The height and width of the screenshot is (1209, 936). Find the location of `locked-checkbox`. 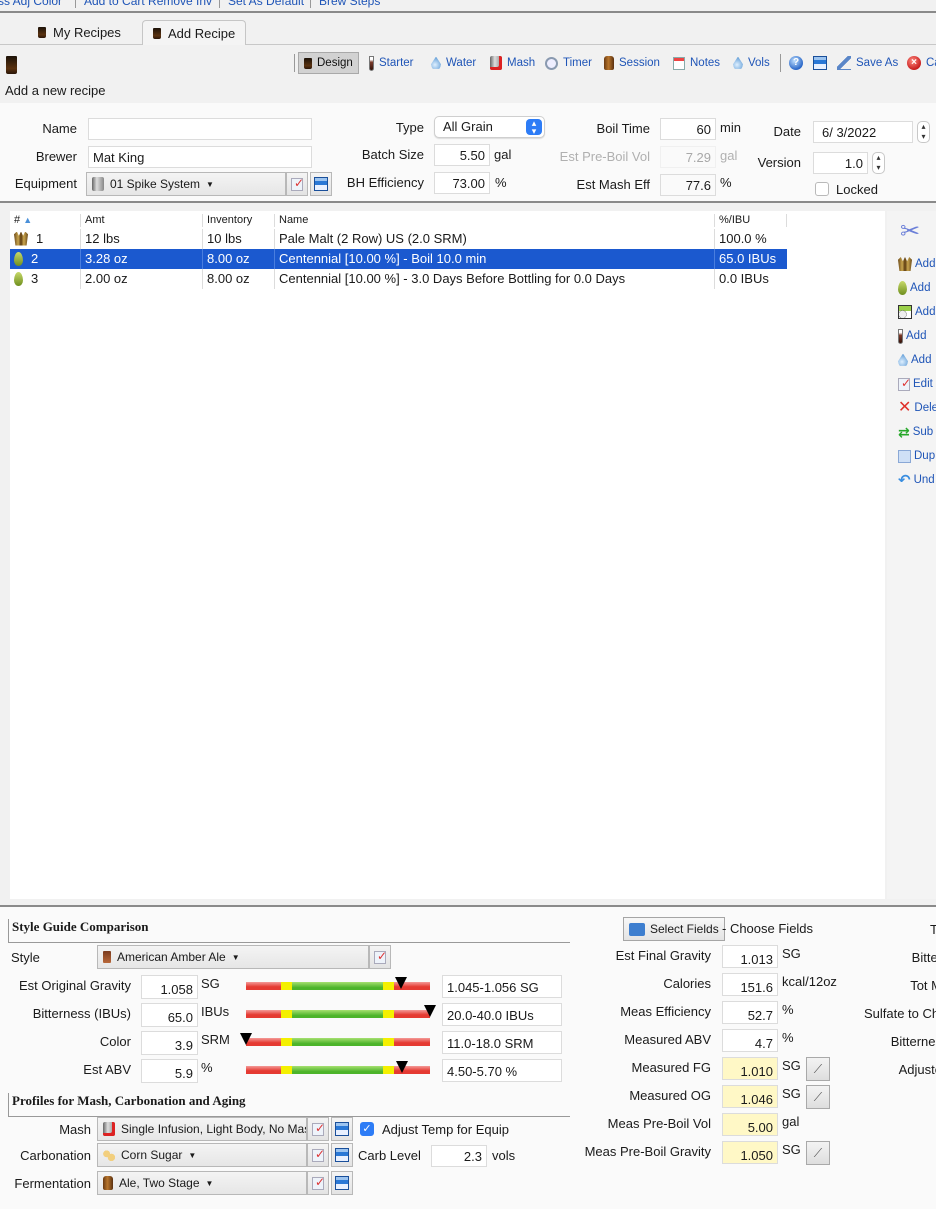

locked-checkbox is located at coordinates (822, 189).